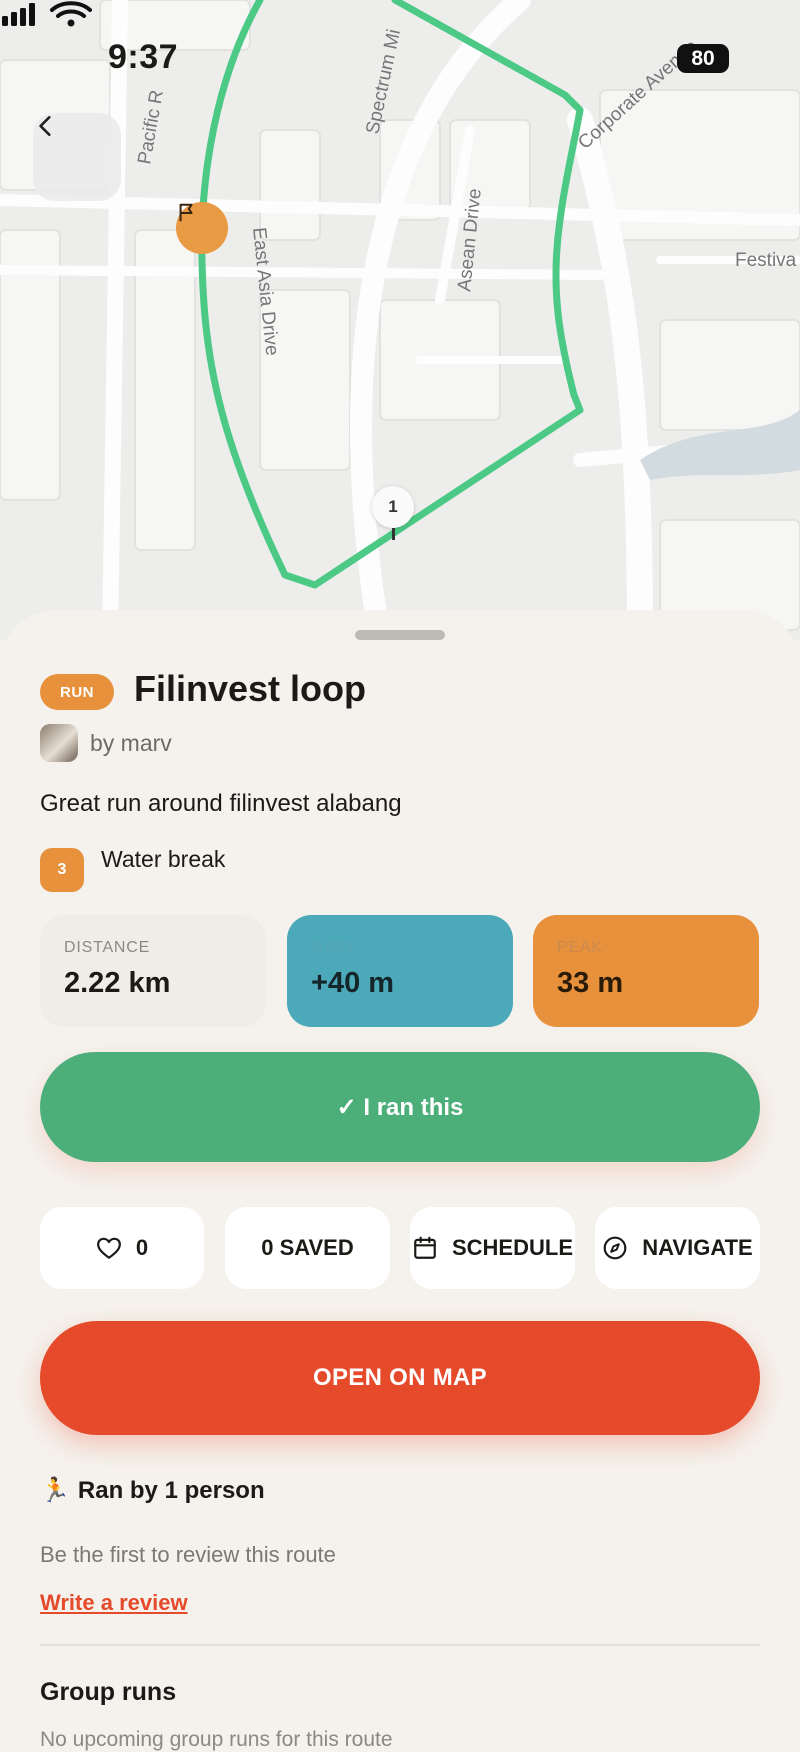  I want to click on save-button: 0 SAVED, so click(307, 1248).